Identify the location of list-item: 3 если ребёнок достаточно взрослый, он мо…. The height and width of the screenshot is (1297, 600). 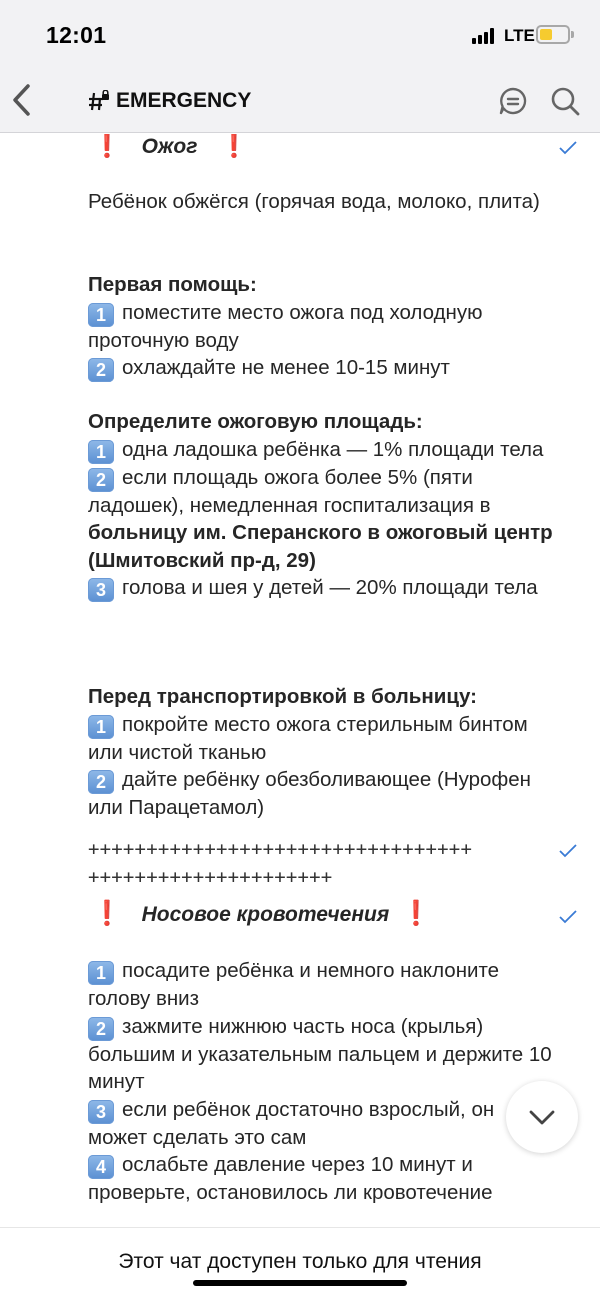
(323, 1124).